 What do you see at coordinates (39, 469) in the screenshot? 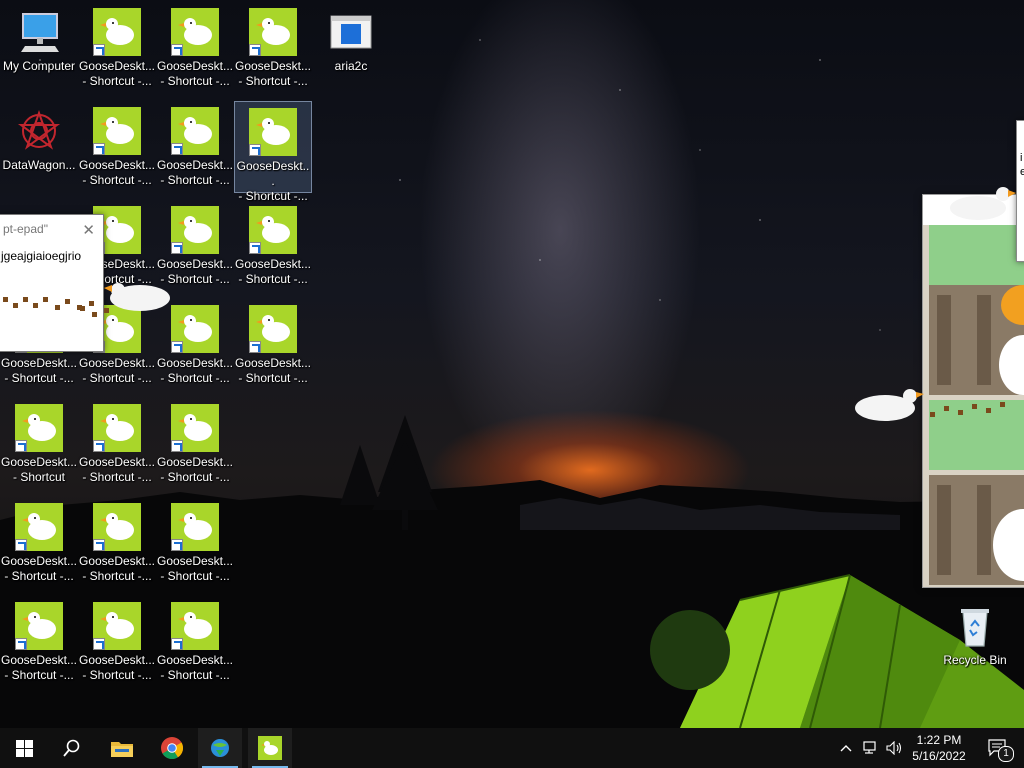
I see `desktop-icon-label: GooseDeskt... - Shortcut` at bounding box center [39, 469].